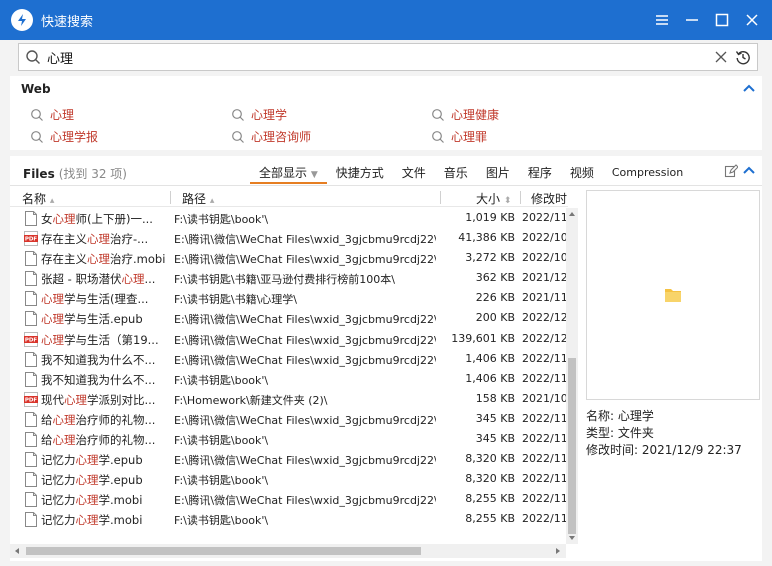 Image resolution: width=772 pixels, height=566 pixels. Describe the element at coordinates (752, 20) in the screenshot. I see `close-icon` at that location.